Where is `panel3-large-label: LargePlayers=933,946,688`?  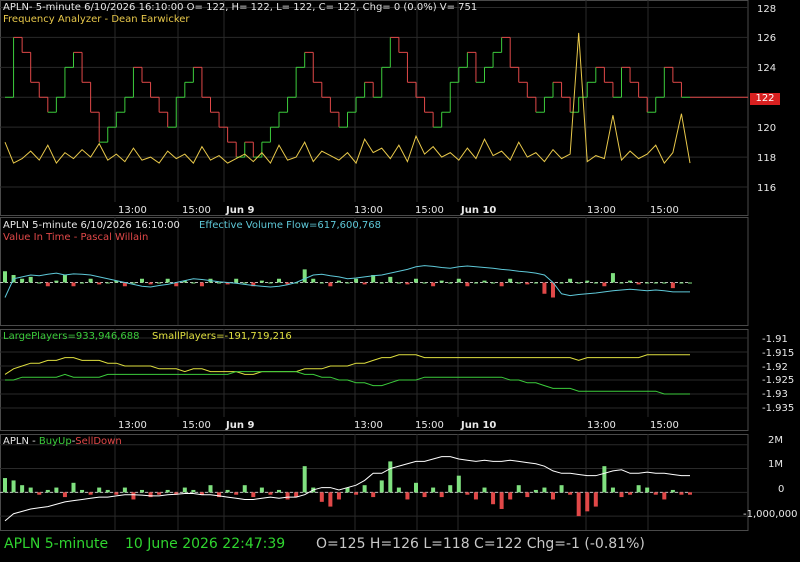 panel3-large-label: LargePlayers=933,946,688 is located at coordinates (71, 336).